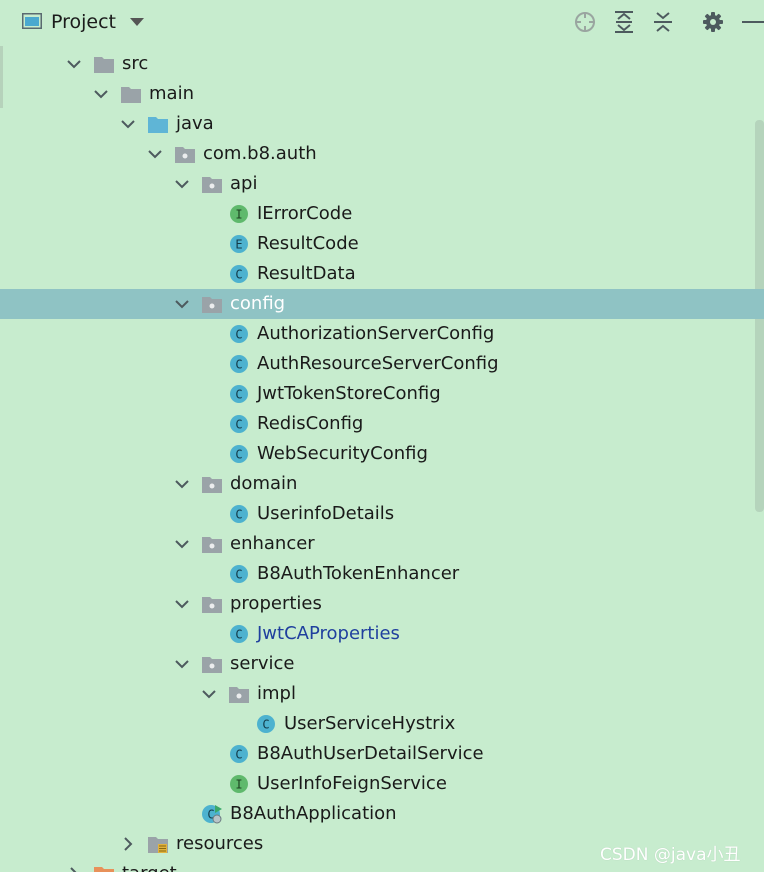 Image resolution: width=764 pixels, height=872 pixels. I want to click on tree-node-label: com.b8.auth, so click(260, 153).